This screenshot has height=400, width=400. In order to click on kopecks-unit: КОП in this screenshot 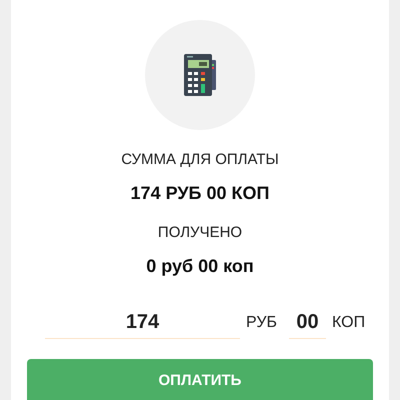, I will do `click(349, 323)`.